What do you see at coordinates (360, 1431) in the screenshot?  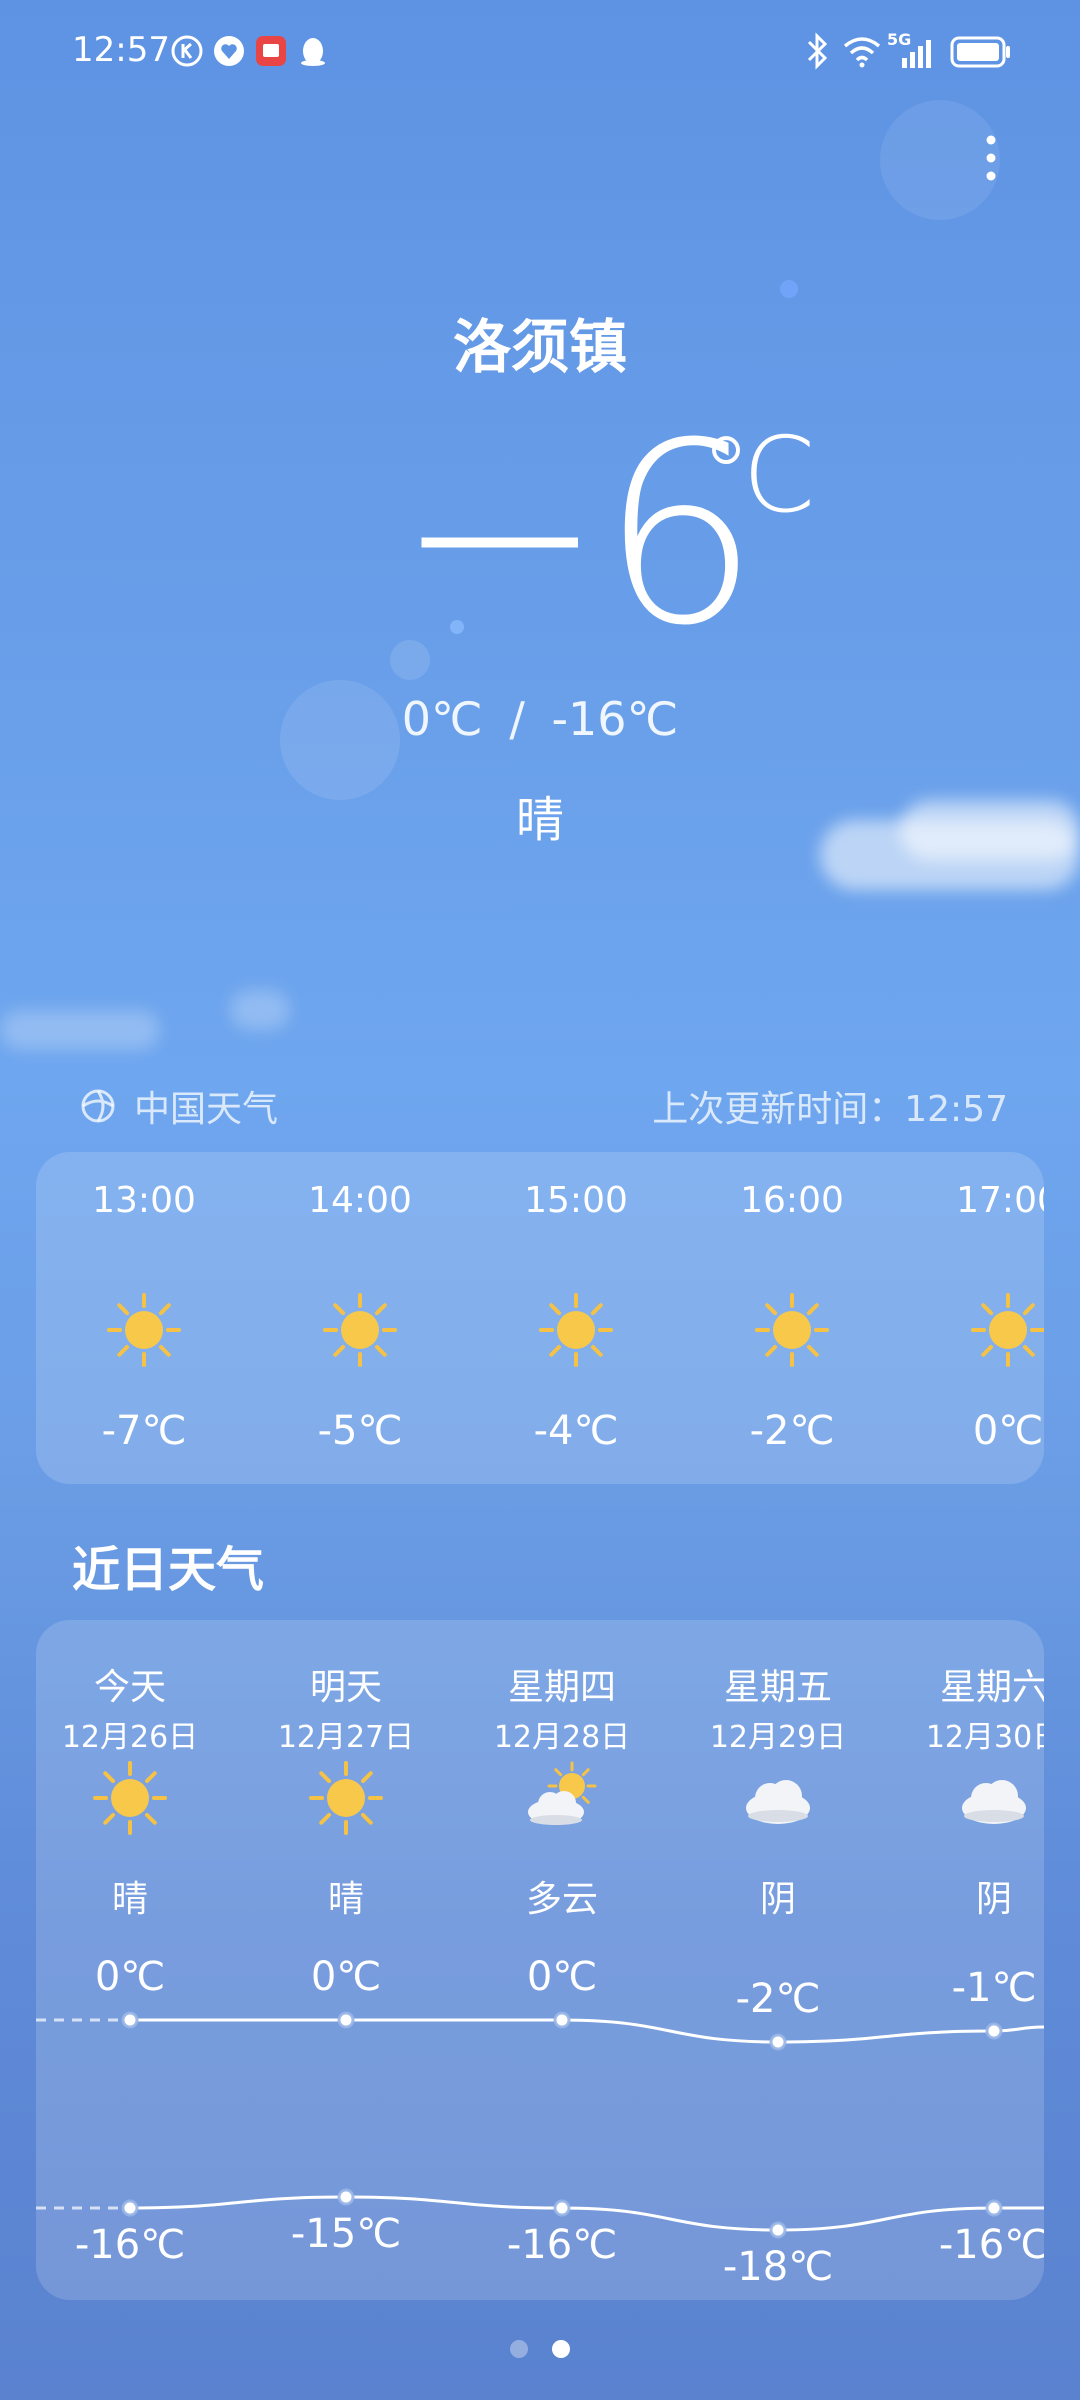 I see `hourly-temp: -5℃` at bounding box center [360, 1431].